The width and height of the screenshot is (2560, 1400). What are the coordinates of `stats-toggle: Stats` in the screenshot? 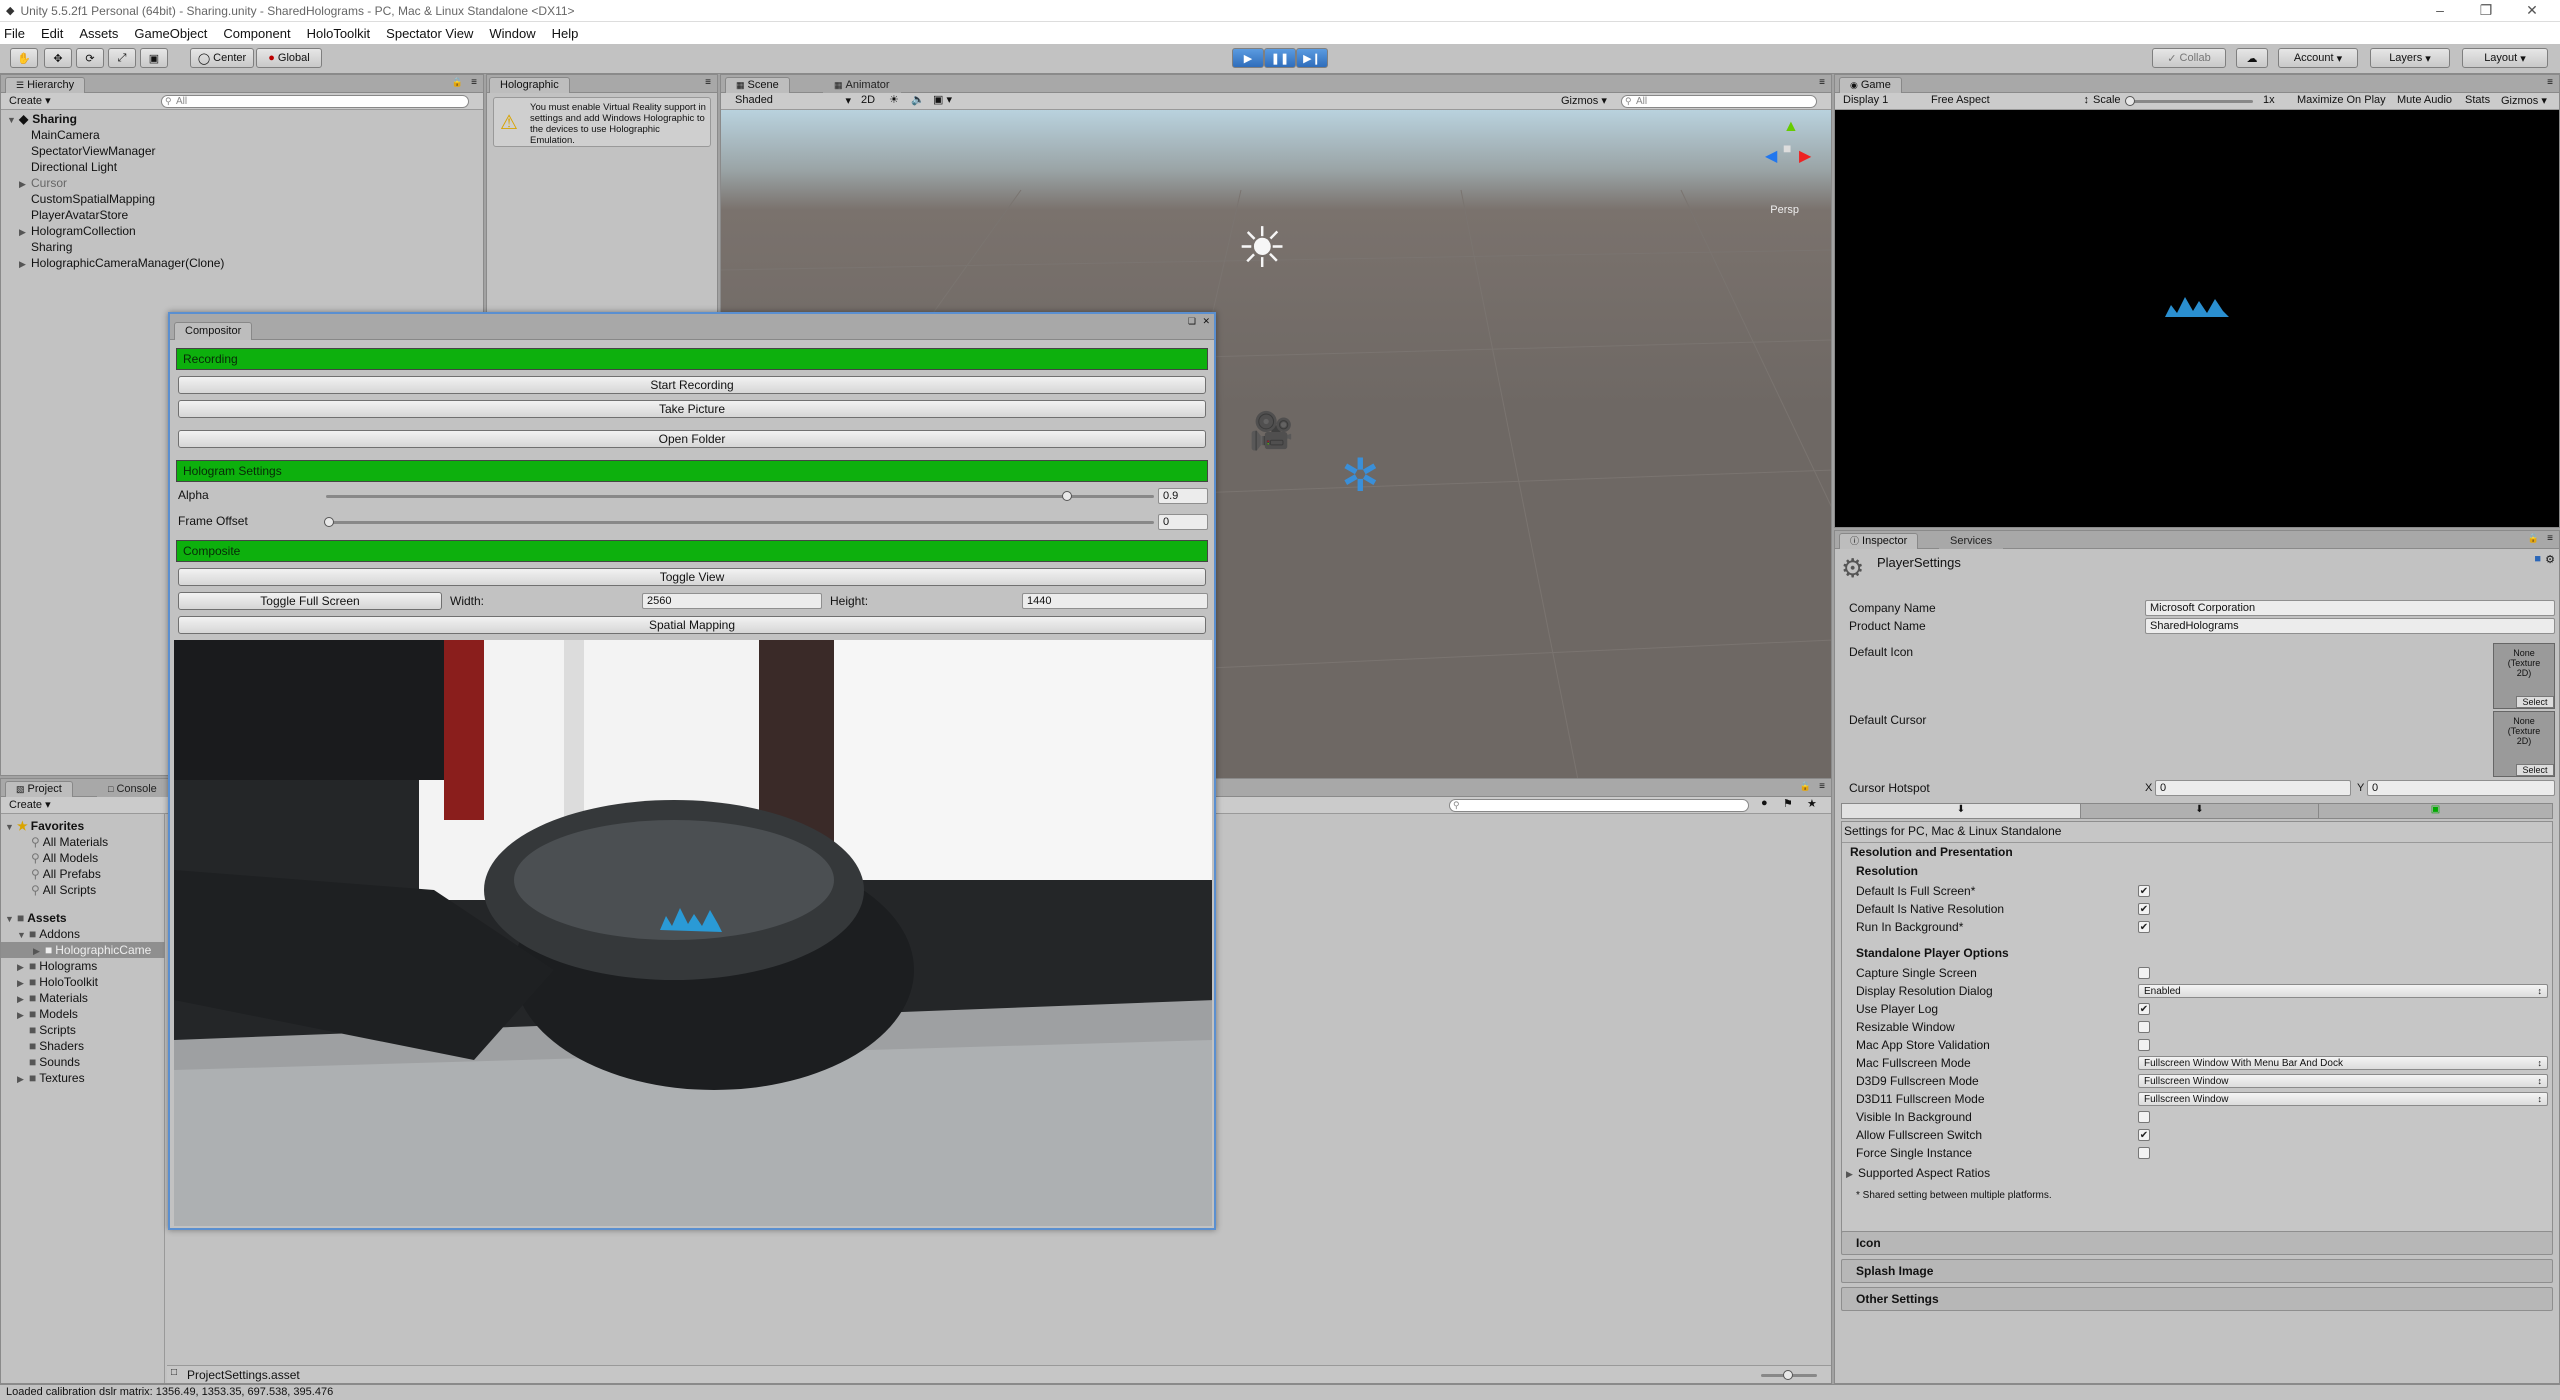 It's located at (2477, 100).